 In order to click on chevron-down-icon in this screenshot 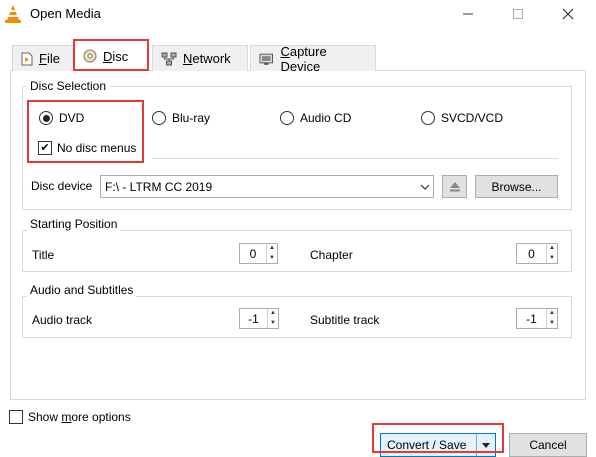, I will do `click(424, 186)`.